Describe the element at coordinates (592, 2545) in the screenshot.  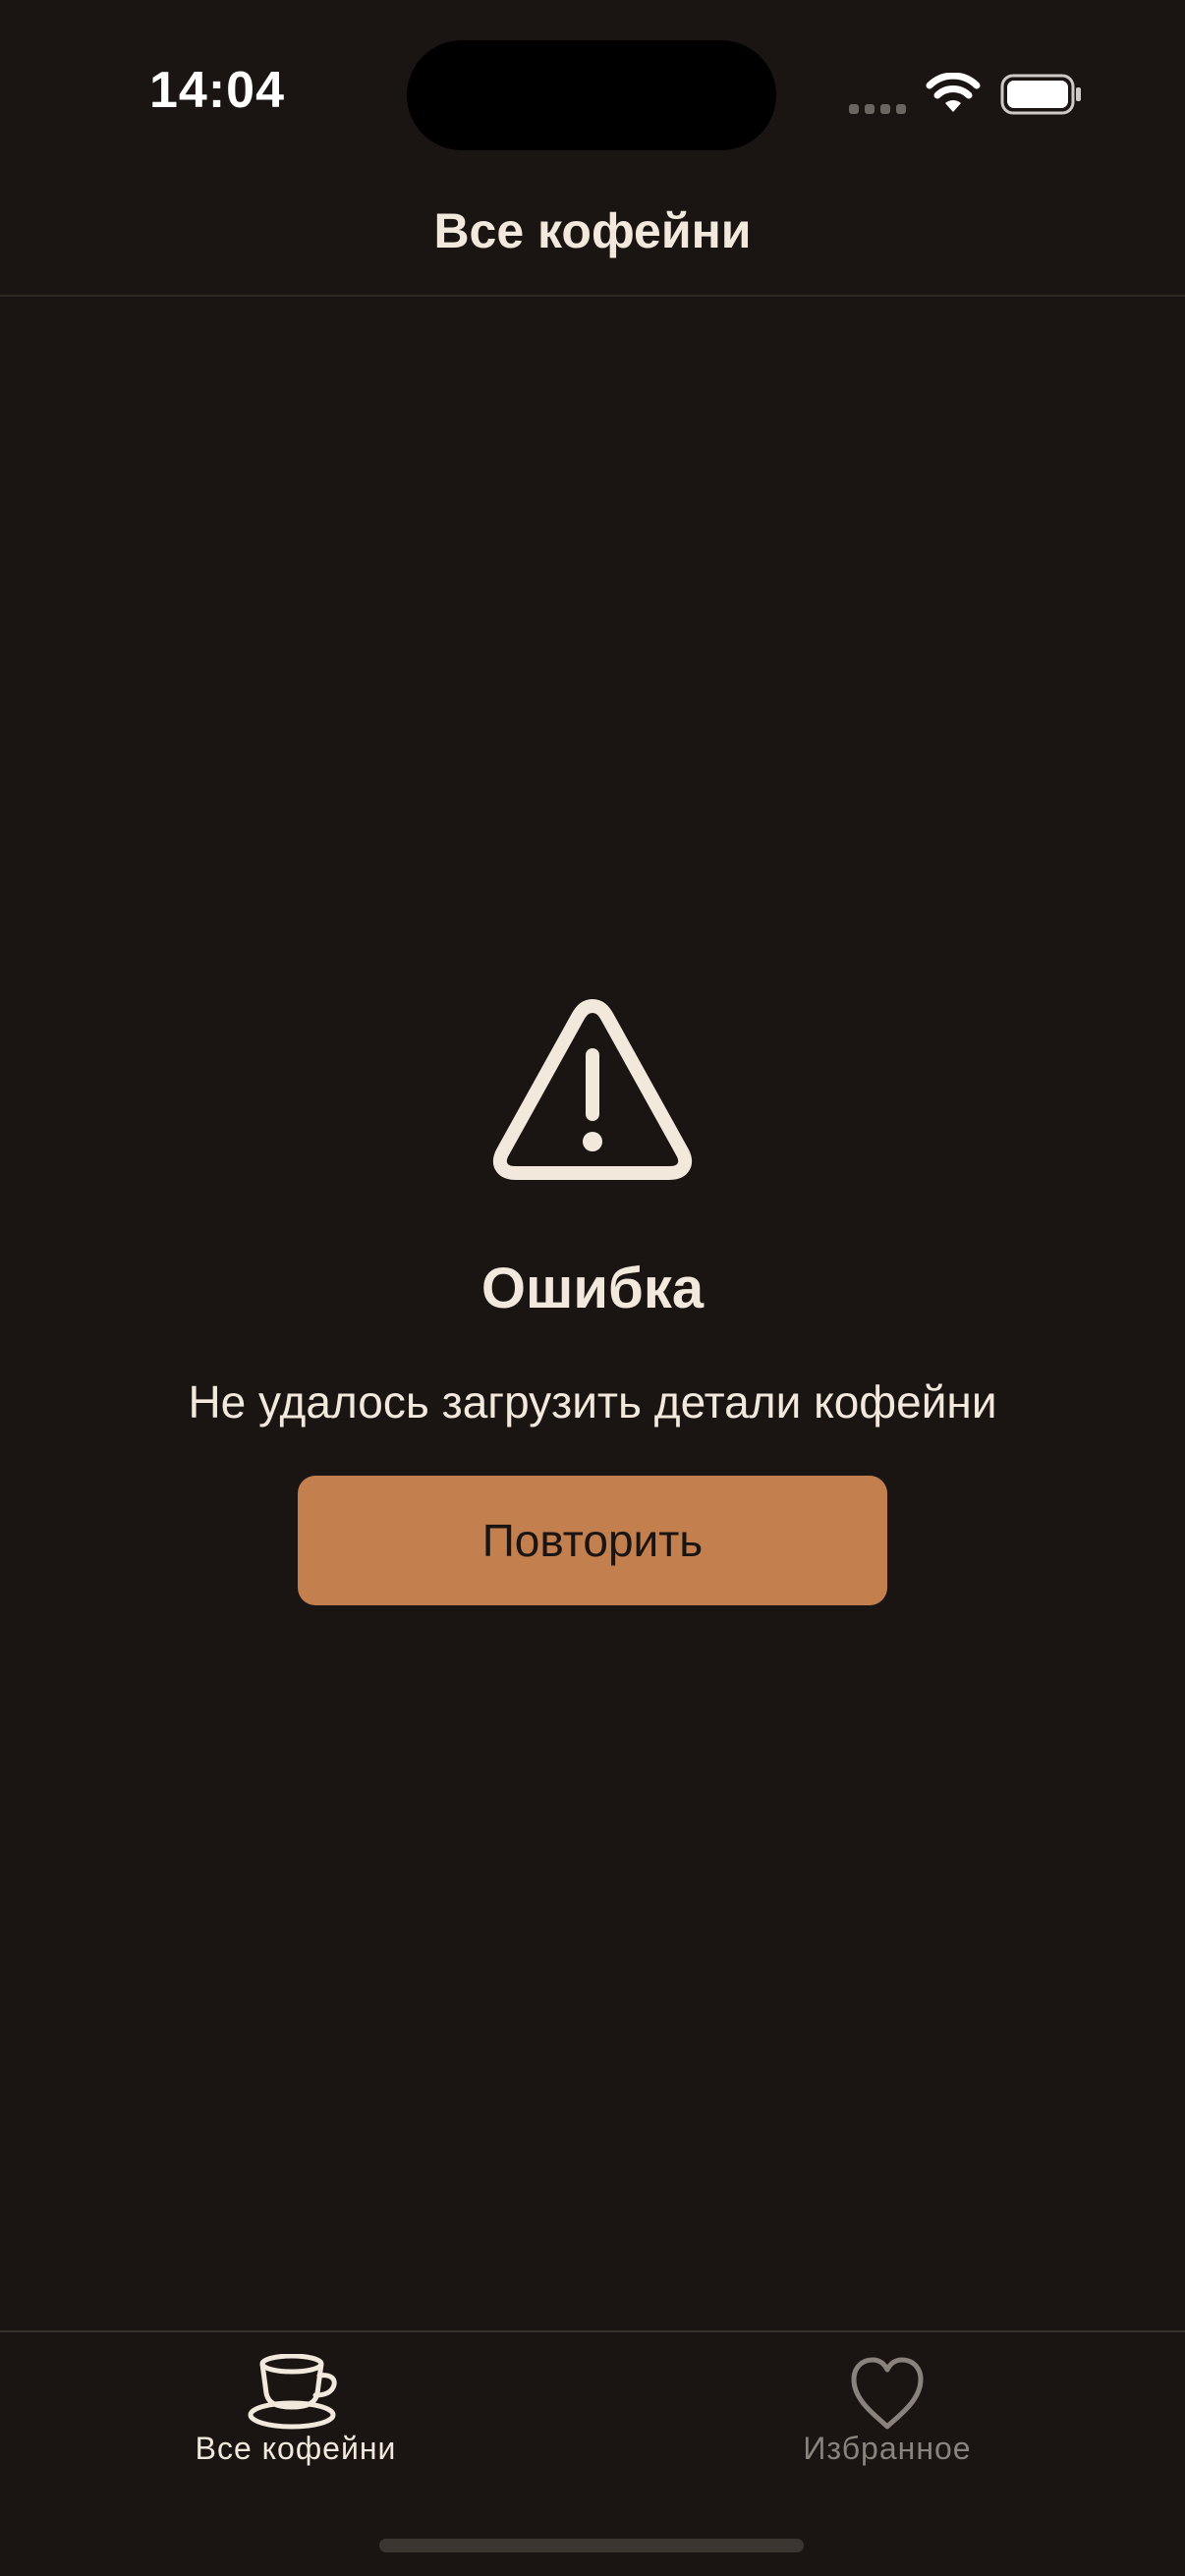
I see `home-indicator` at that location.